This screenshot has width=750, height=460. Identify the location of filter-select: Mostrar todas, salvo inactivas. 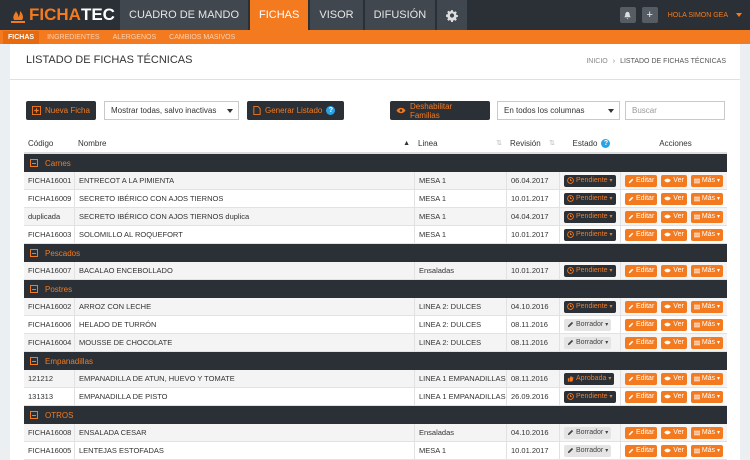
(171, 110).